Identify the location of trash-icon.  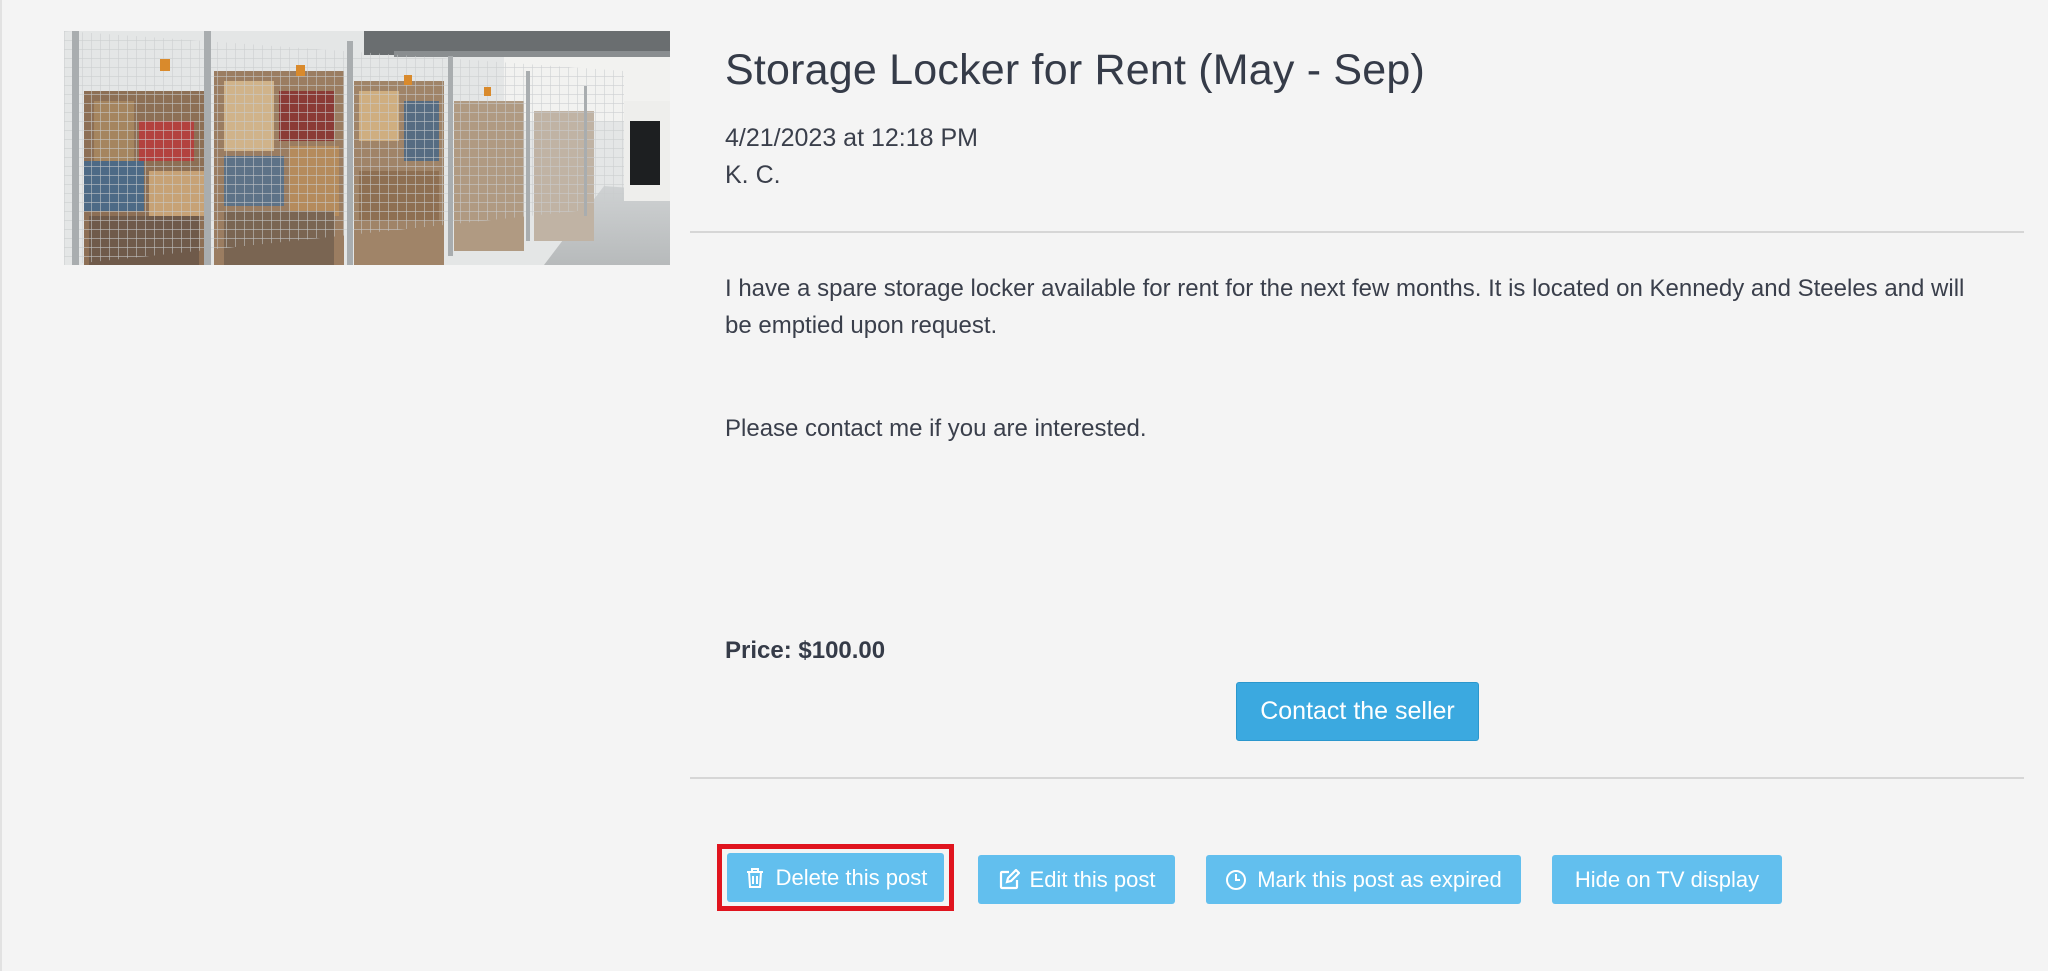
(755, 878).